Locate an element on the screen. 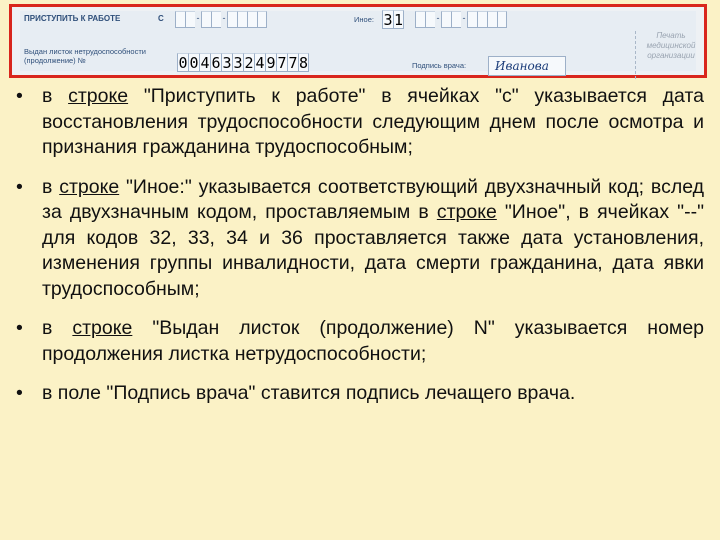 Image resolution: width=720 pixels, height=540 pixels. form-area: ПРИСТУПИТЬ К РАБОТЕ С - - Иное: 3 1 - - is located at coordinates (358, 44).